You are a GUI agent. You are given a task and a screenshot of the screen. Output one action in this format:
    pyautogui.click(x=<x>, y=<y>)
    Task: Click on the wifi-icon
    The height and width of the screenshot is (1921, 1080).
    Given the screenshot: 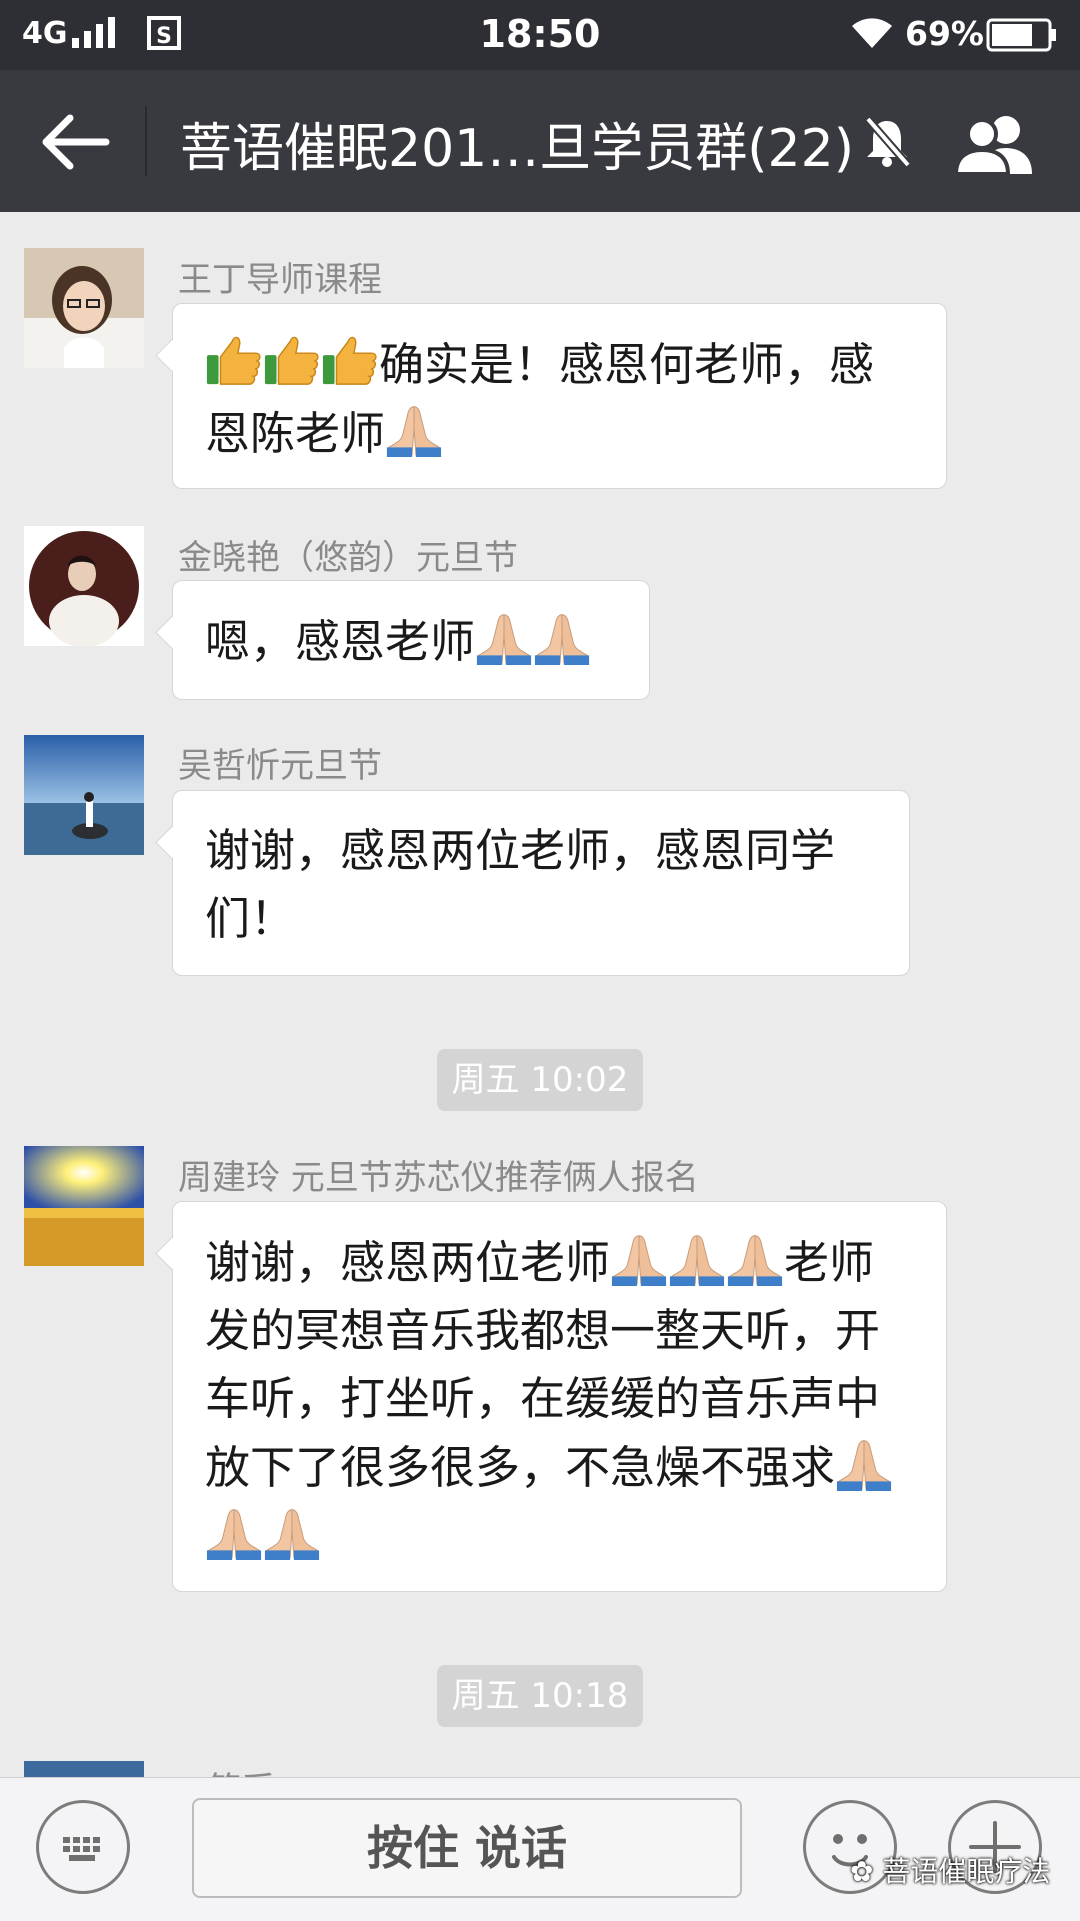 What is the action you would take?
    pyautogui.click(x=872, y=33)
    